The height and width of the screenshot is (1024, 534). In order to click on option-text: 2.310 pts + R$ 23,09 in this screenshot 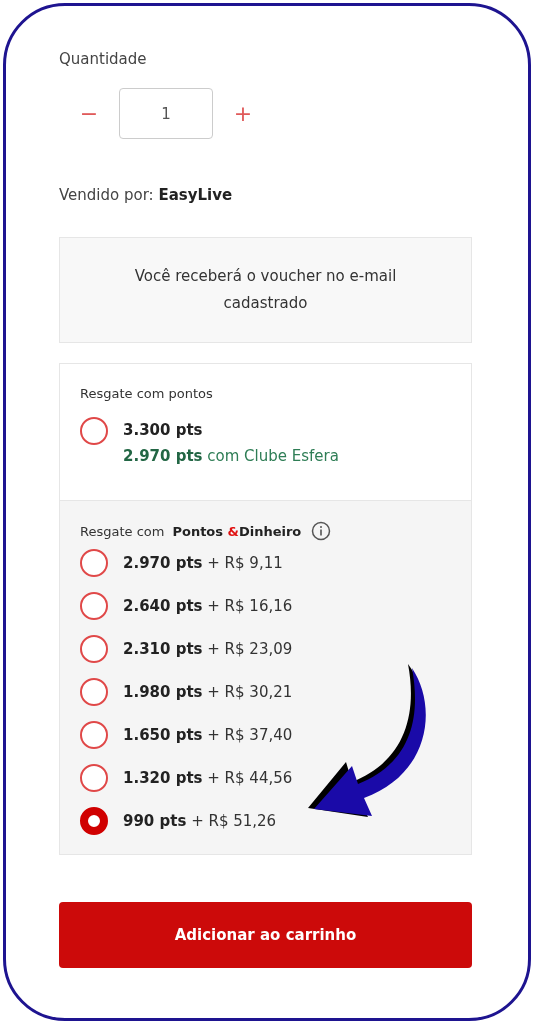, I will do `click(208, 648)`.